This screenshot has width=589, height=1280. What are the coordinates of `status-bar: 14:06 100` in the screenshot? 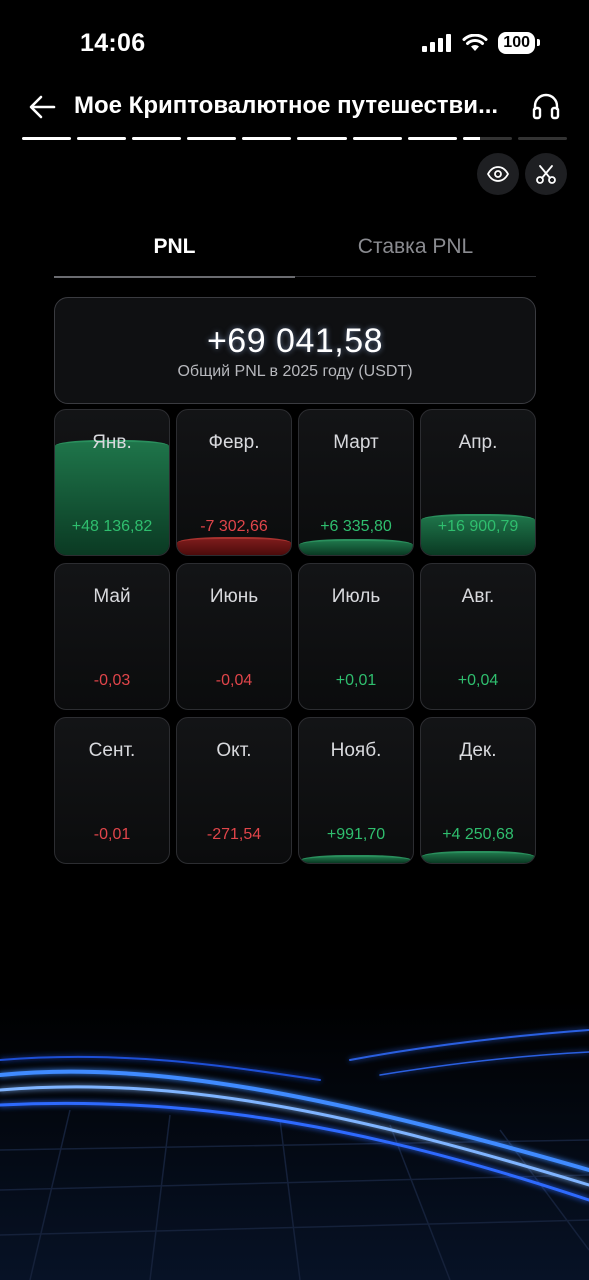 It's located at (294, 40).